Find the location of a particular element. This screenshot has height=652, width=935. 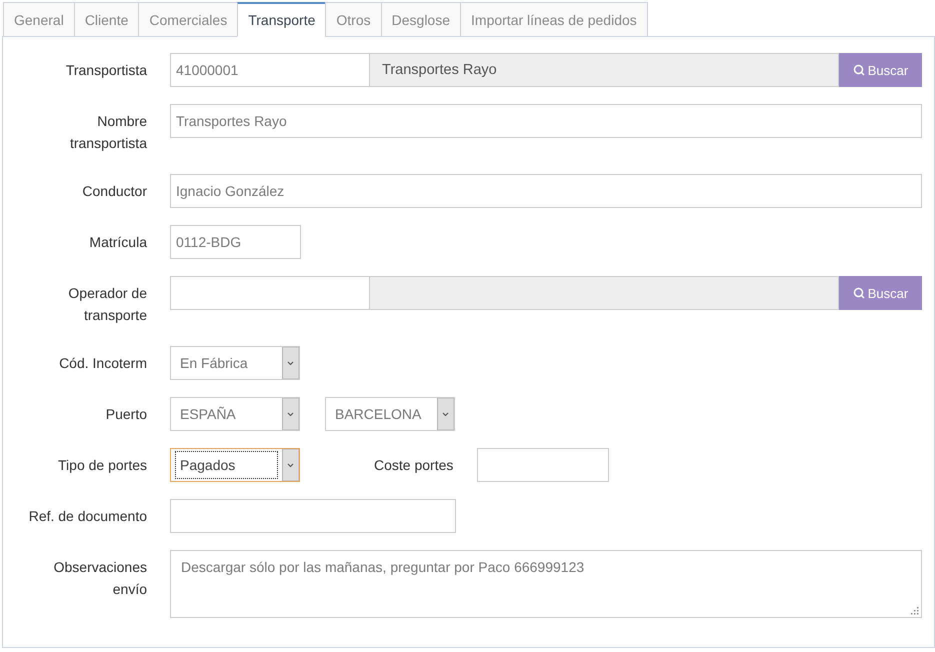

code-input: 41000001 is located at coordinates (270, 70).